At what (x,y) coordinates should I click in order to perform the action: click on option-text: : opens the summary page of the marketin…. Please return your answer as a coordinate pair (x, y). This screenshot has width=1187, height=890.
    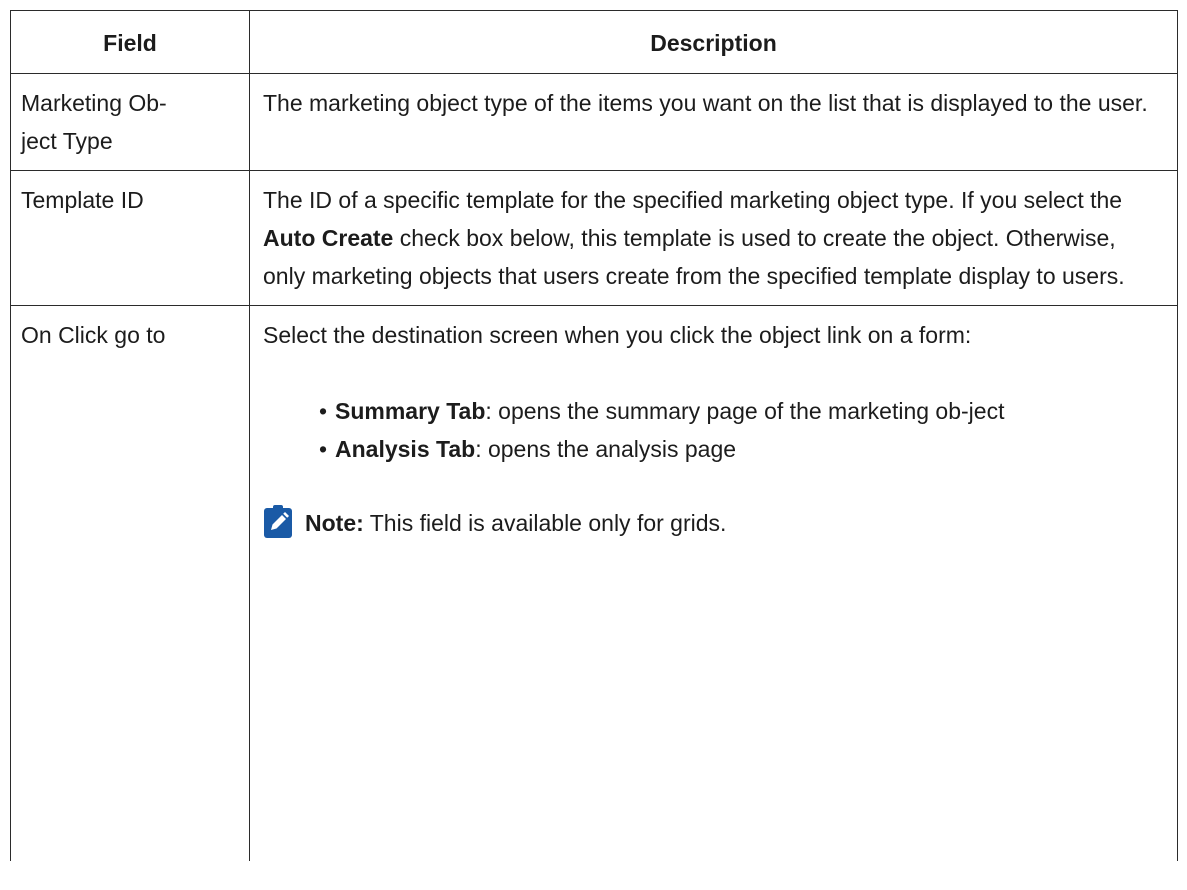
    Looking at the image, I should click on (745, 411).